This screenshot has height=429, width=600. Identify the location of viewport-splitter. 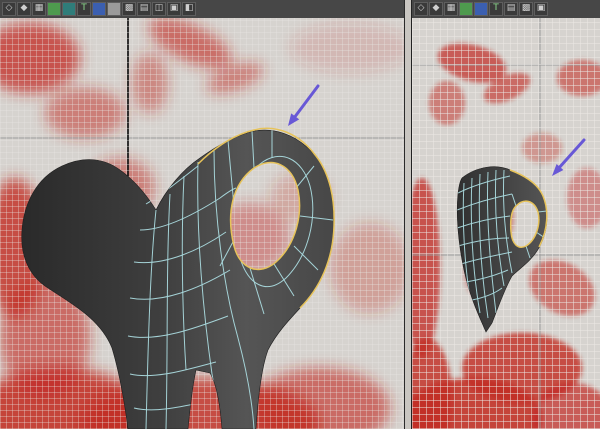
(408, 214).